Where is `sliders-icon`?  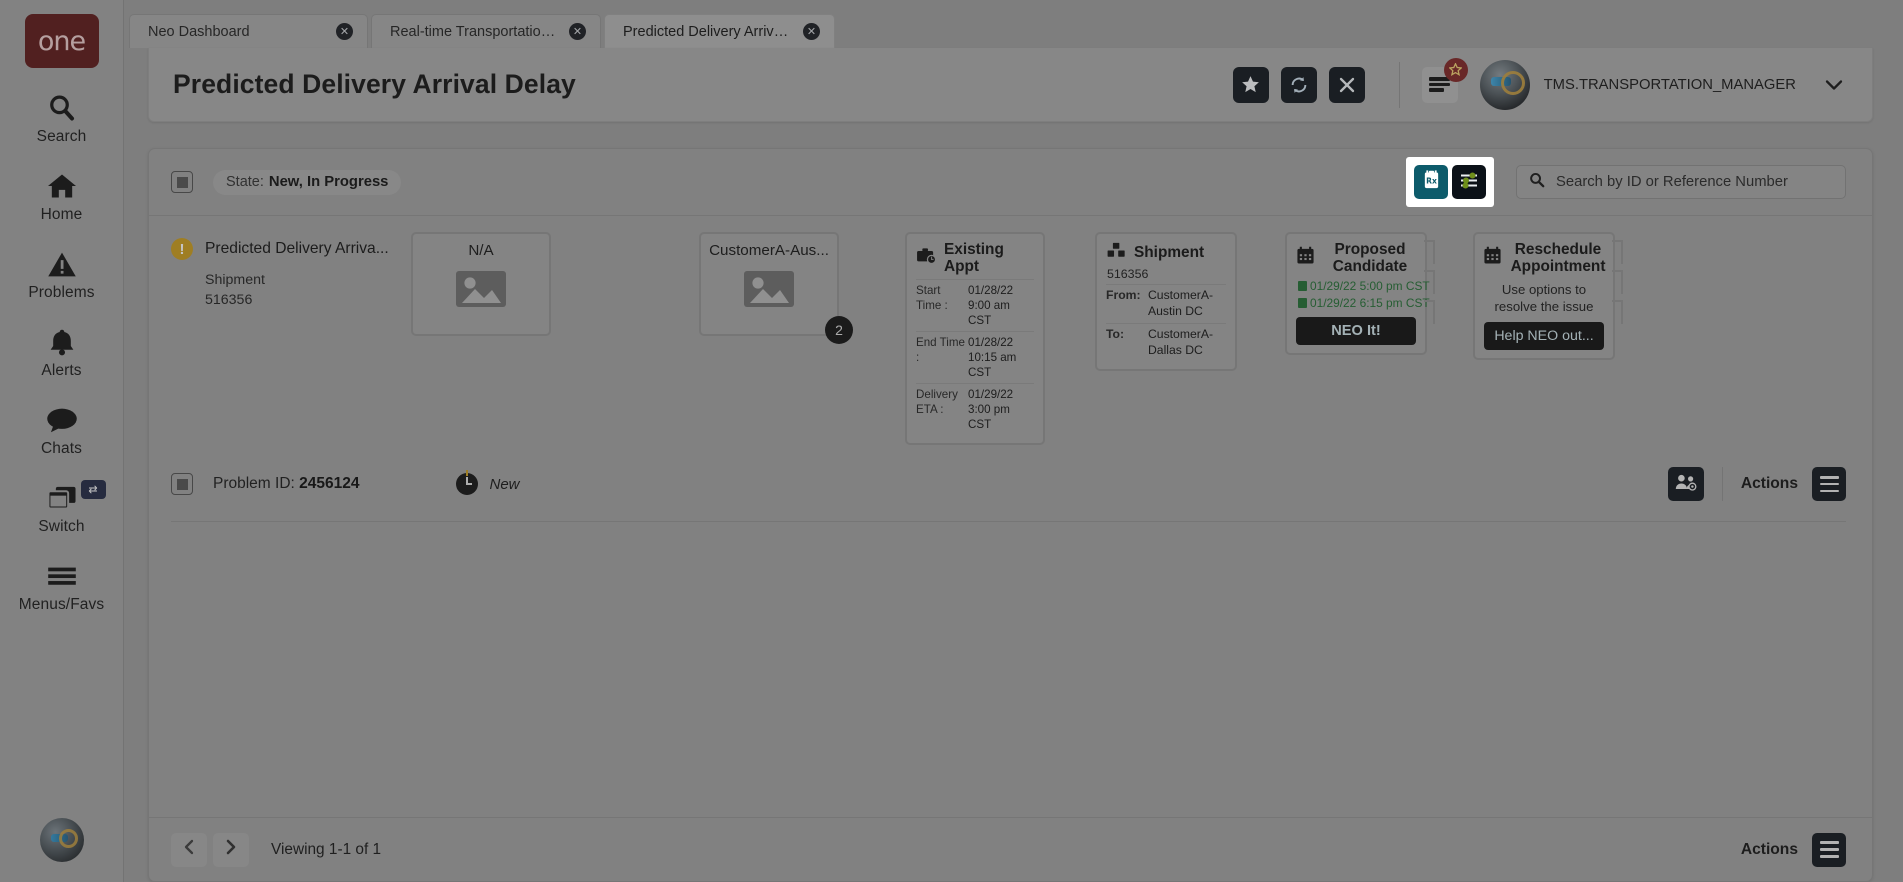 sliders-icon is located at coordinates (1469, 182).